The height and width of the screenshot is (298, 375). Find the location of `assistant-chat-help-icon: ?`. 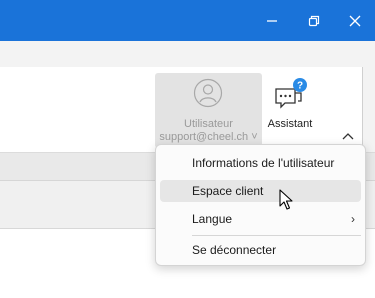

assistant-chat-help-icon: ? is located at coordinates (291, 93).